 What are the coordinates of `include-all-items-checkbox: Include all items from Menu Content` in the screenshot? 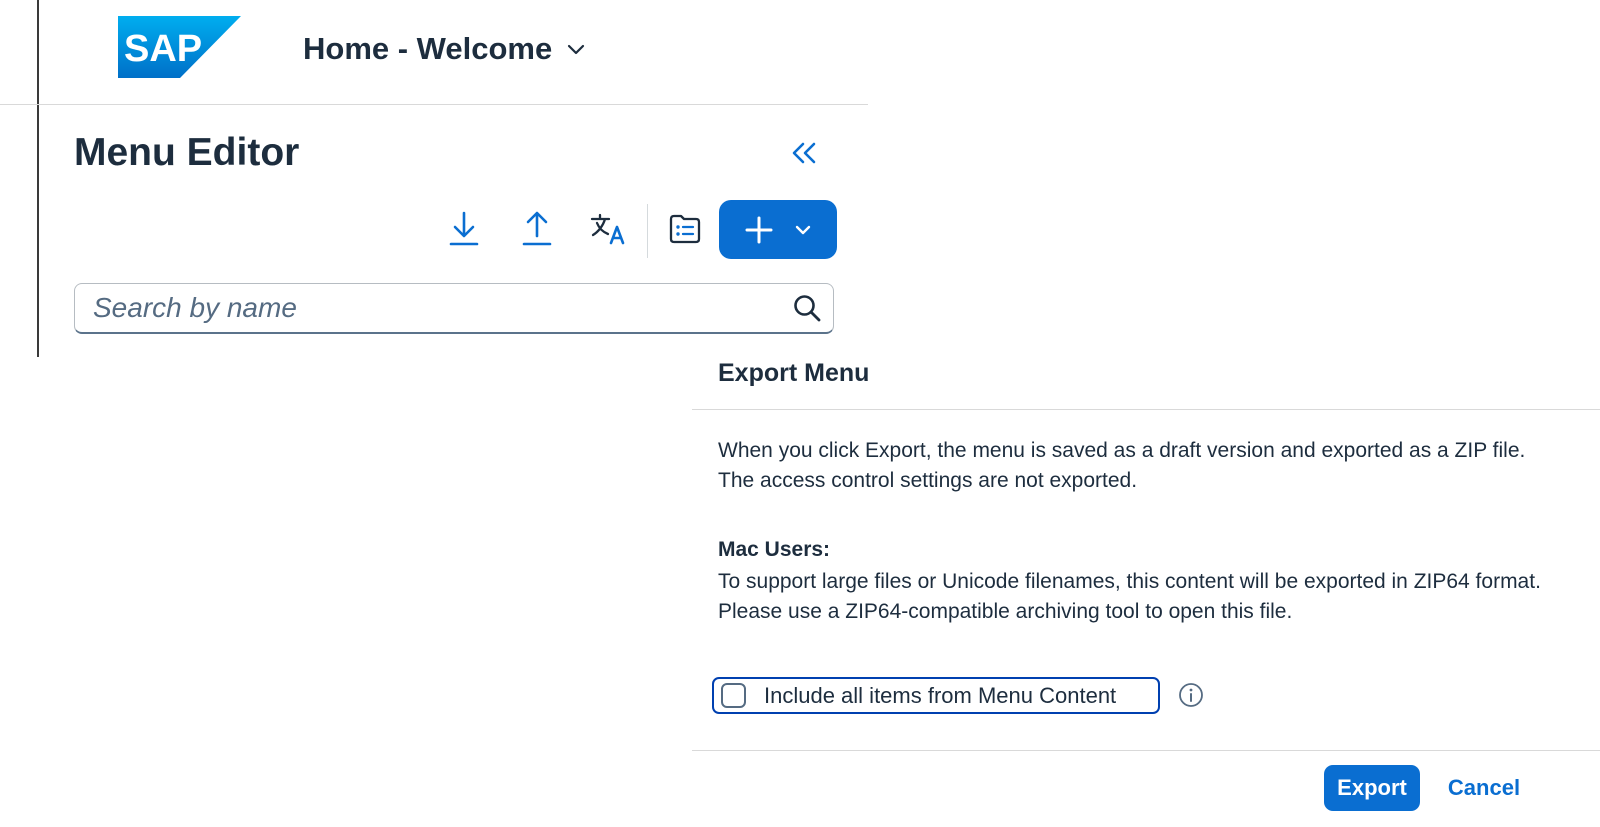 It's located at (936, 695).